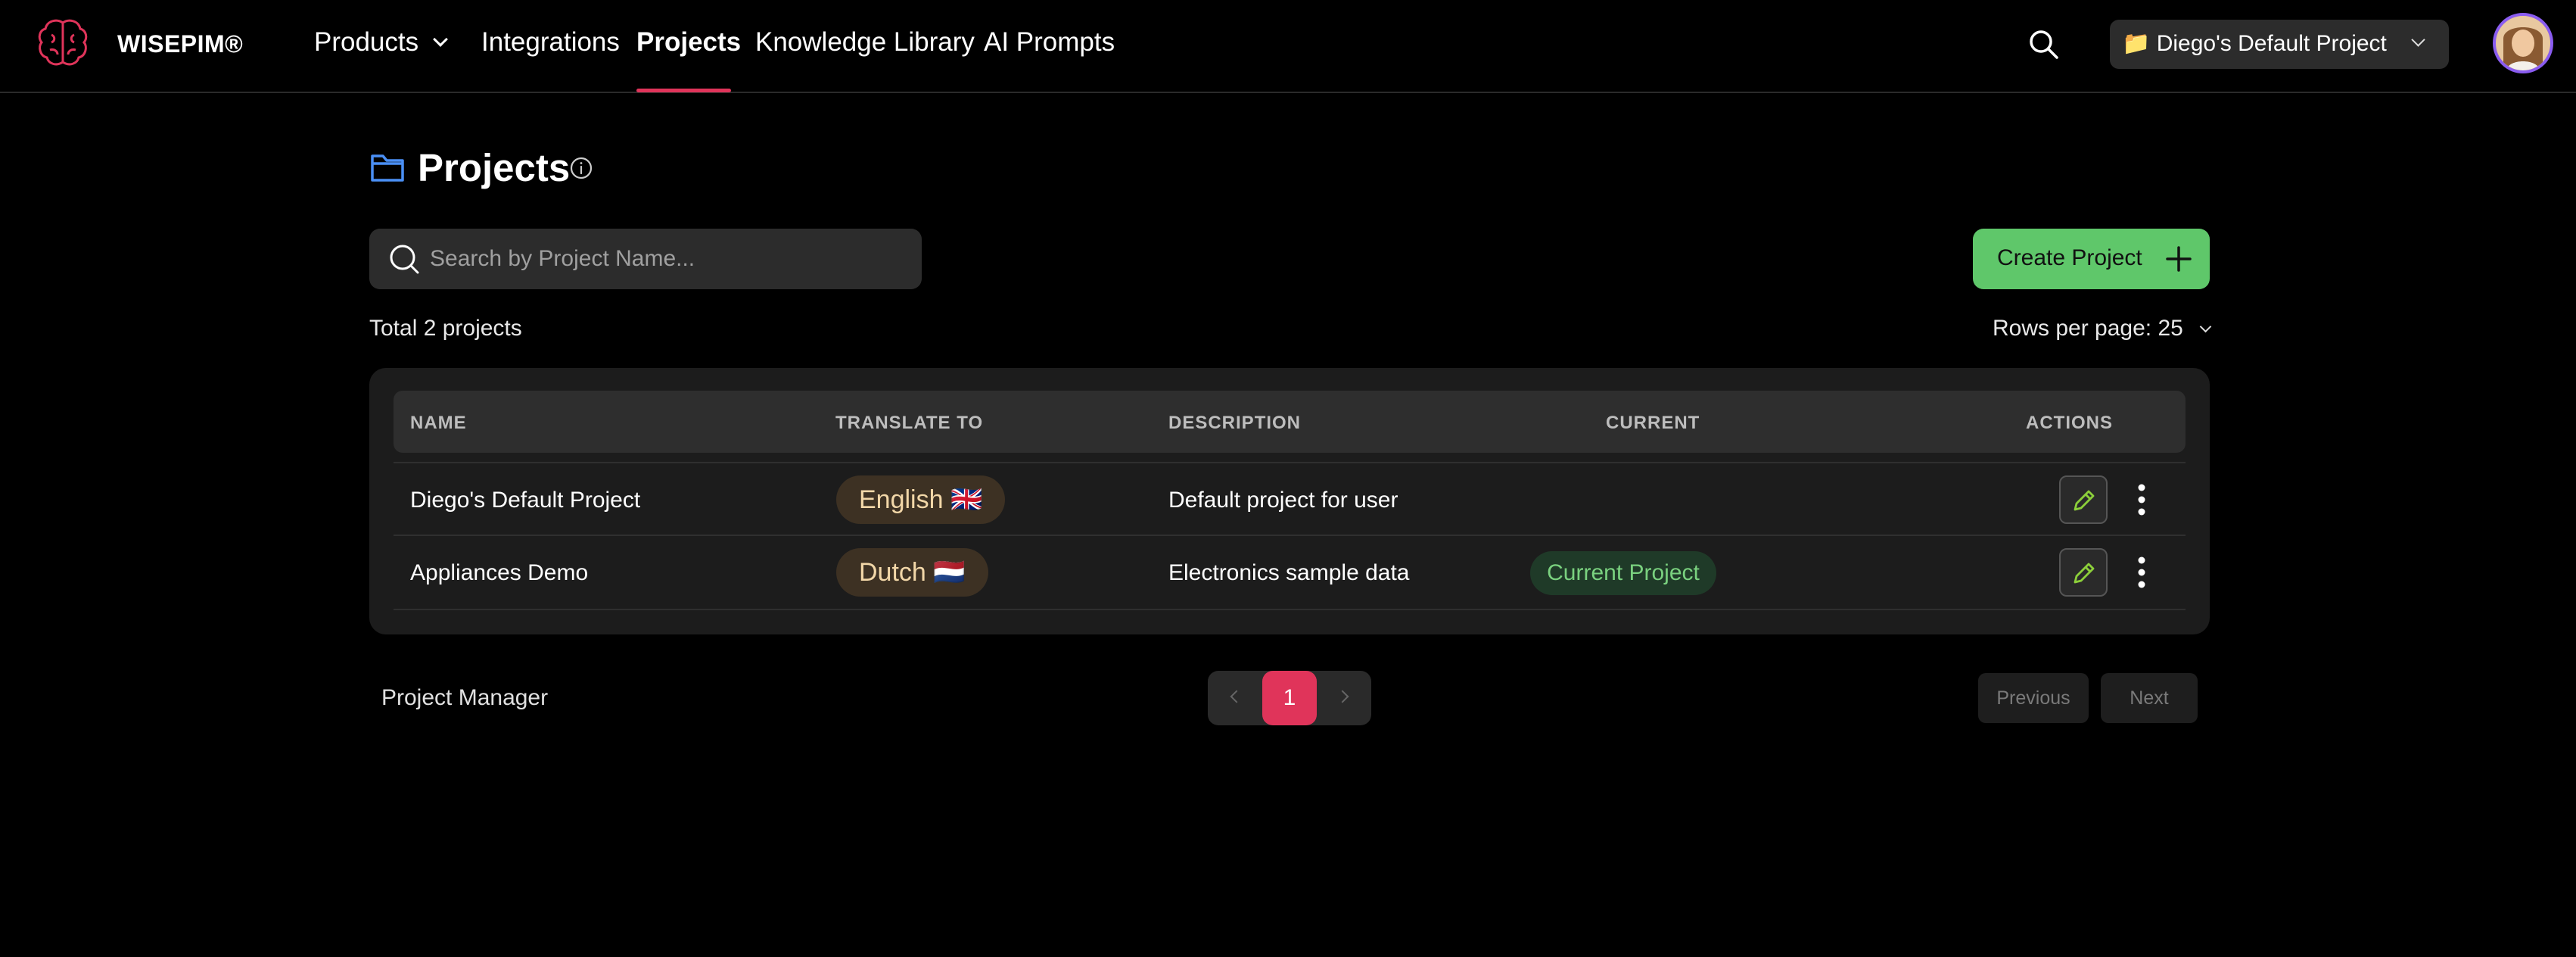 The height and width of the screenshot is (957, 2576). I want to click on column-header-translate-to: TRANSLATE TO, so click(909, 423).